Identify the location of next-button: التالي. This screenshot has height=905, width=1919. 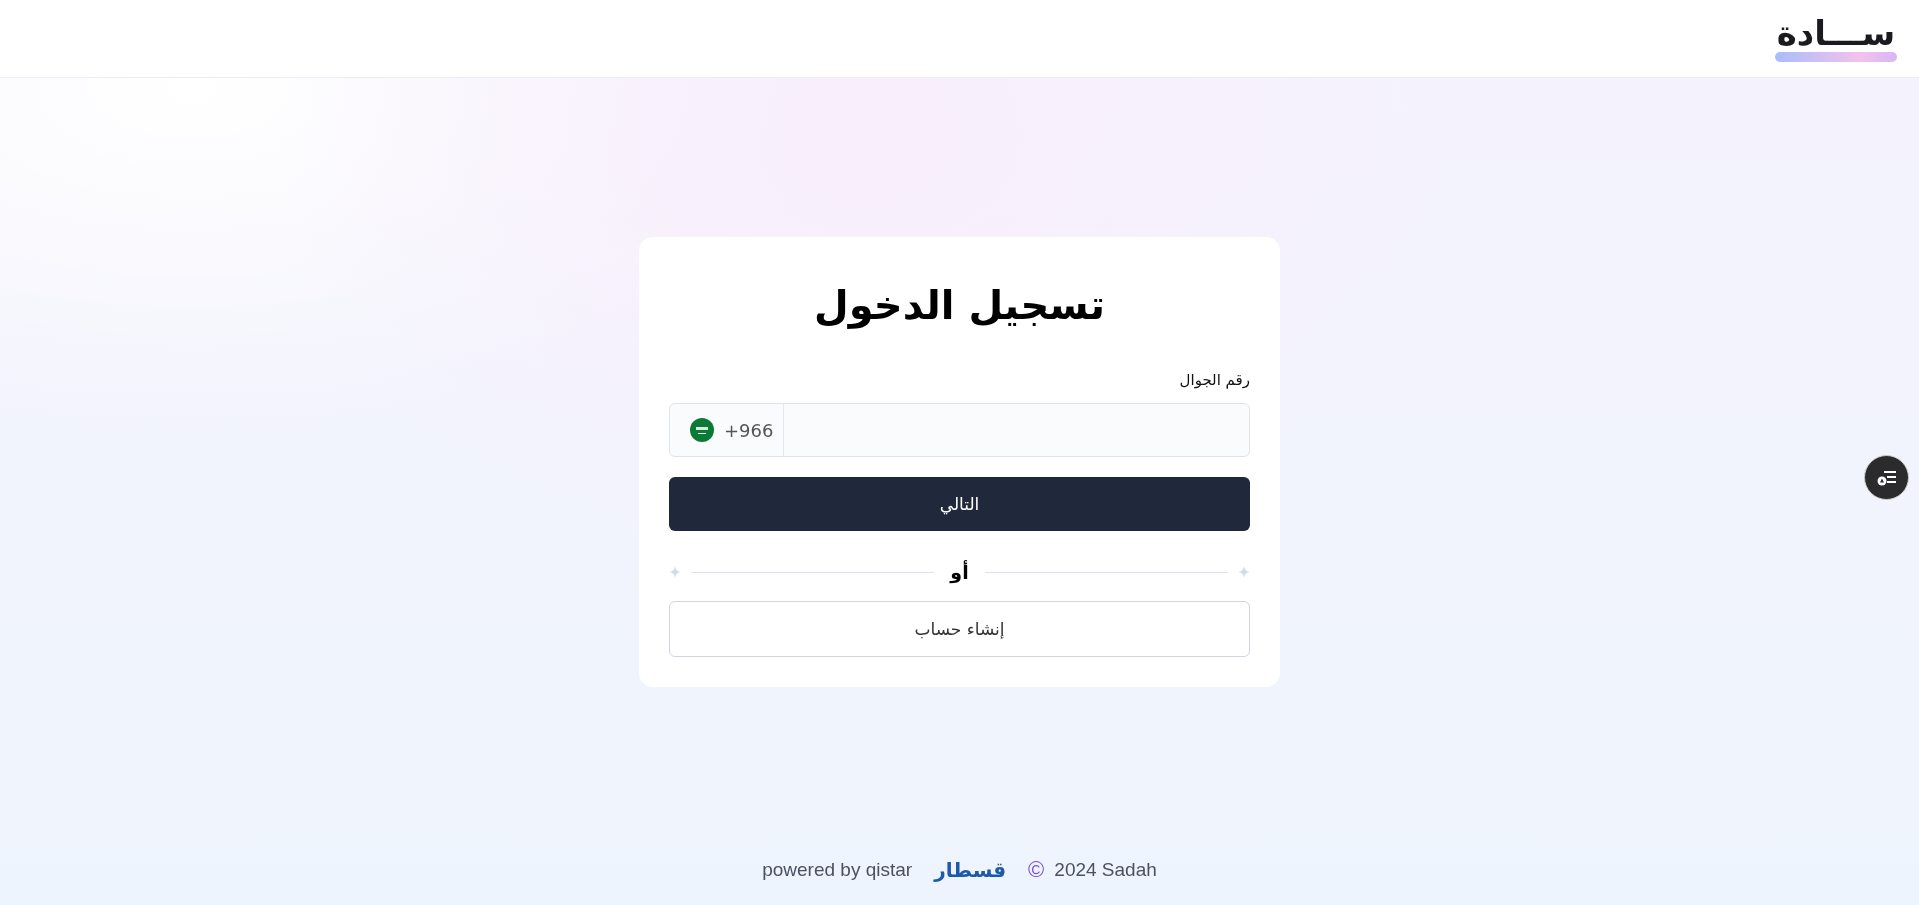
(959, 504).